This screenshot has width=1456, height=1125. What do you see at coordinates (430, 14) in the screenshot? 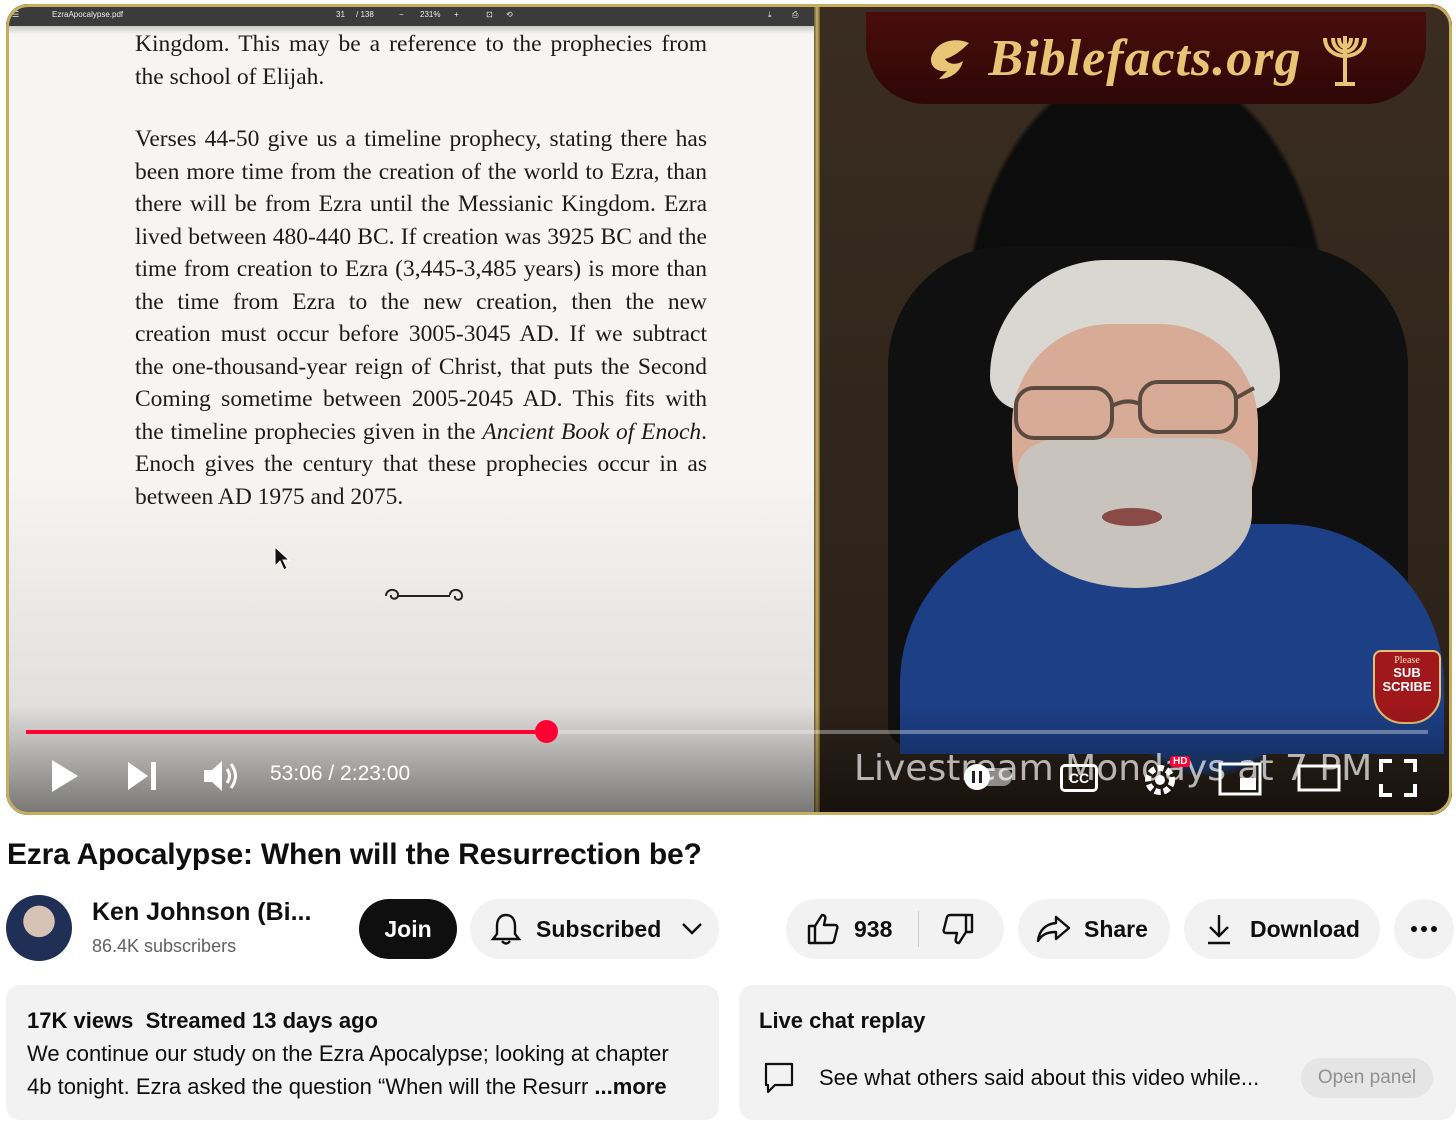
I see `pdf-zoom-level: 231%` at bounding box center [430, 14].